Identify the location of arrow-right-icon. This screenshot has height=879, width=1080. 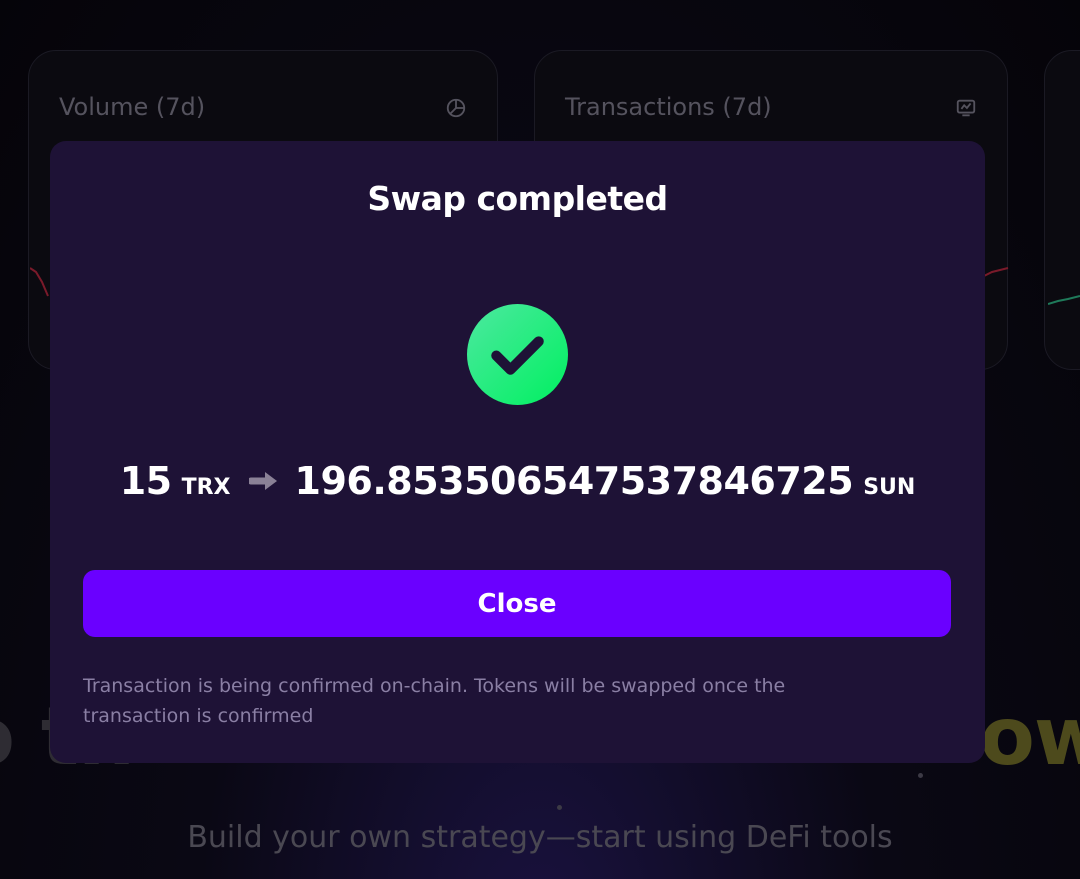
(262, 481).